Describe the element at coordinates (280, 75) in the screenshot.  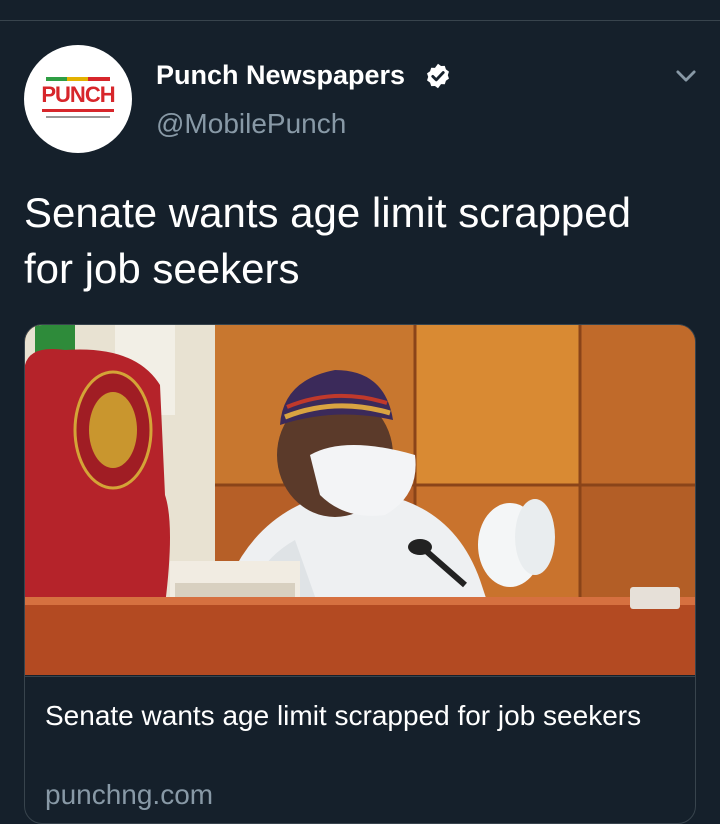
I see `display-name: Punch Newspapers` at that location.